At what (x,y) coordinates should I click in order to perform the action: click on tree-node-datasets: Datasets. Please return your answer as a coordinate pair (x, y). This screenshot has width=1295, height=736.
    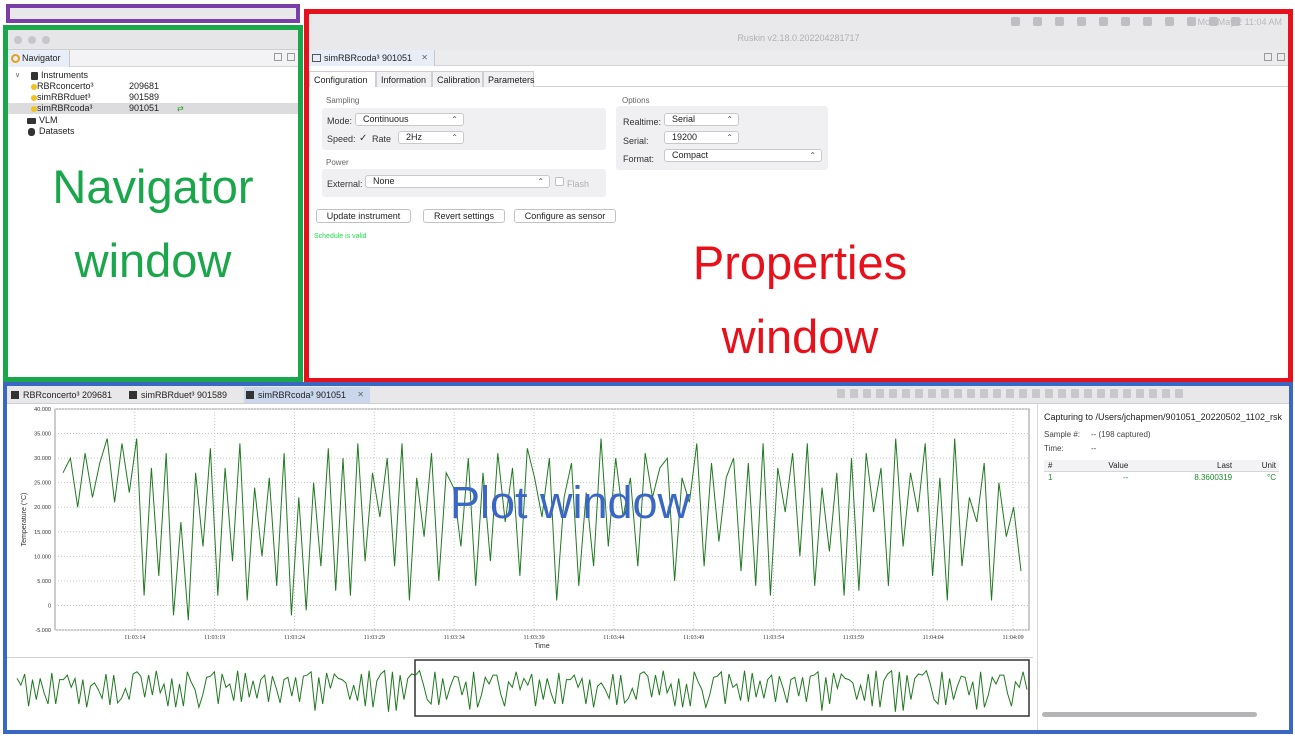
    Looking at the image, I should click on (153, 131).